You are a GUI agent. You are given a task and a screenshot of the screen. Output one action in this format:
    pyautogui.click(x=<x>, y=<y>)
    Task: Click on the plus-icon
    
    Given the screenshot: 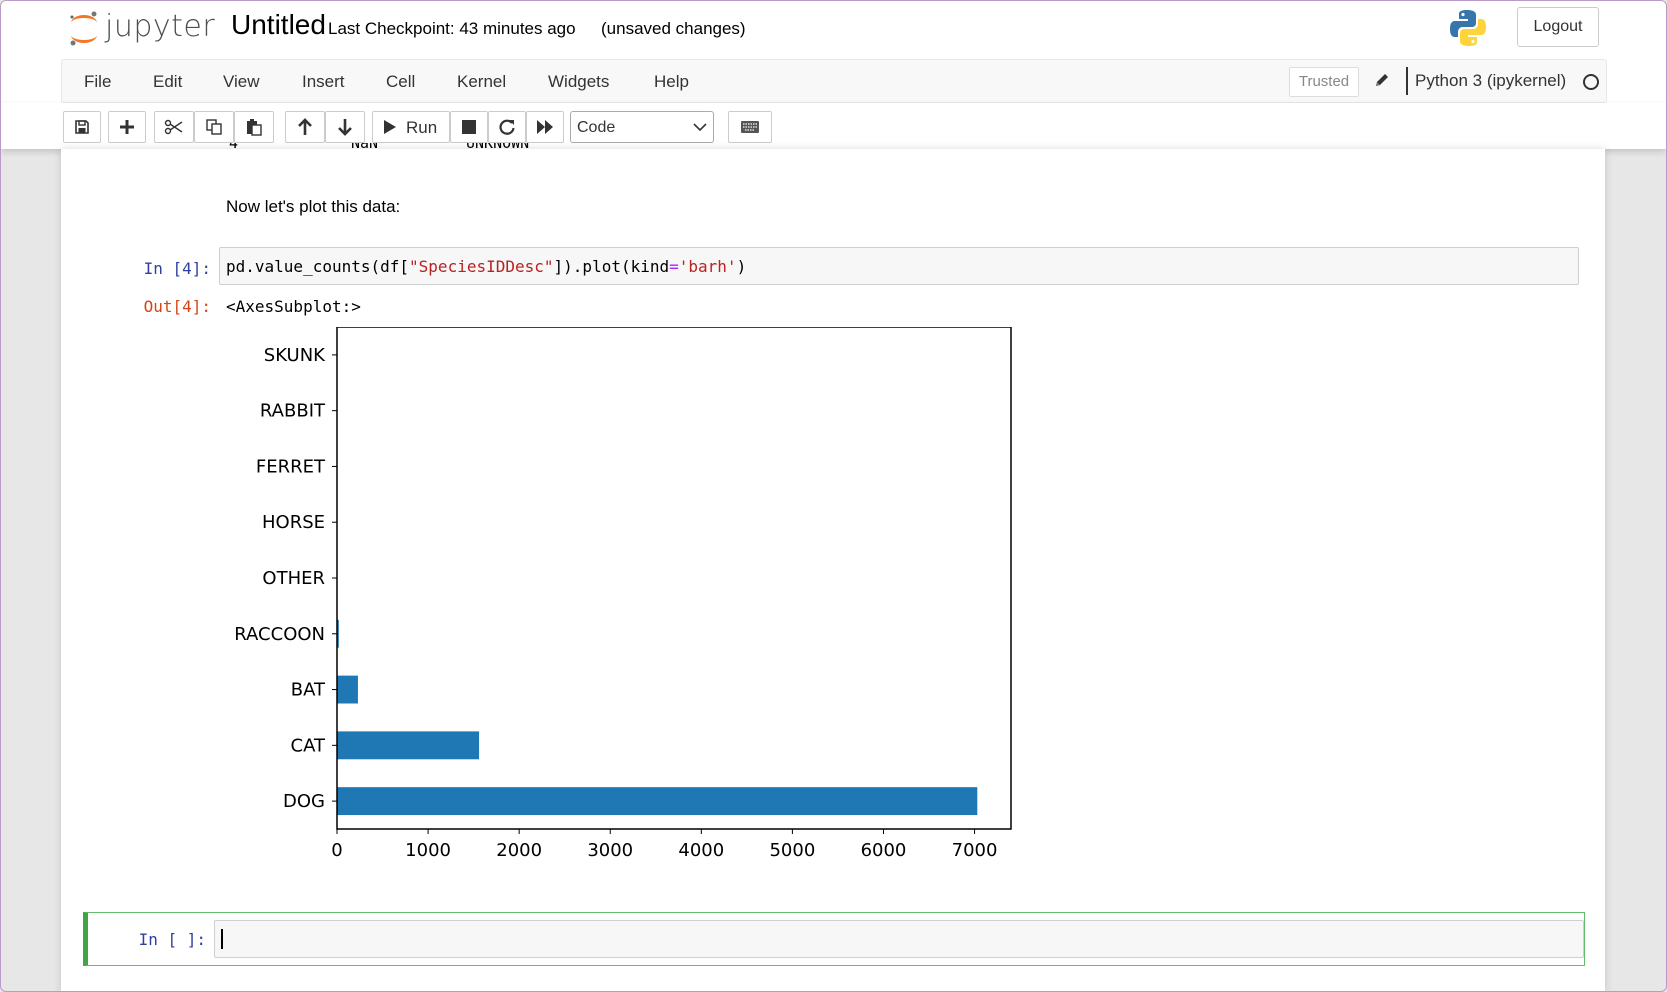 What is the action you would take?
    pyautogui.click(x=127, y=127)
    